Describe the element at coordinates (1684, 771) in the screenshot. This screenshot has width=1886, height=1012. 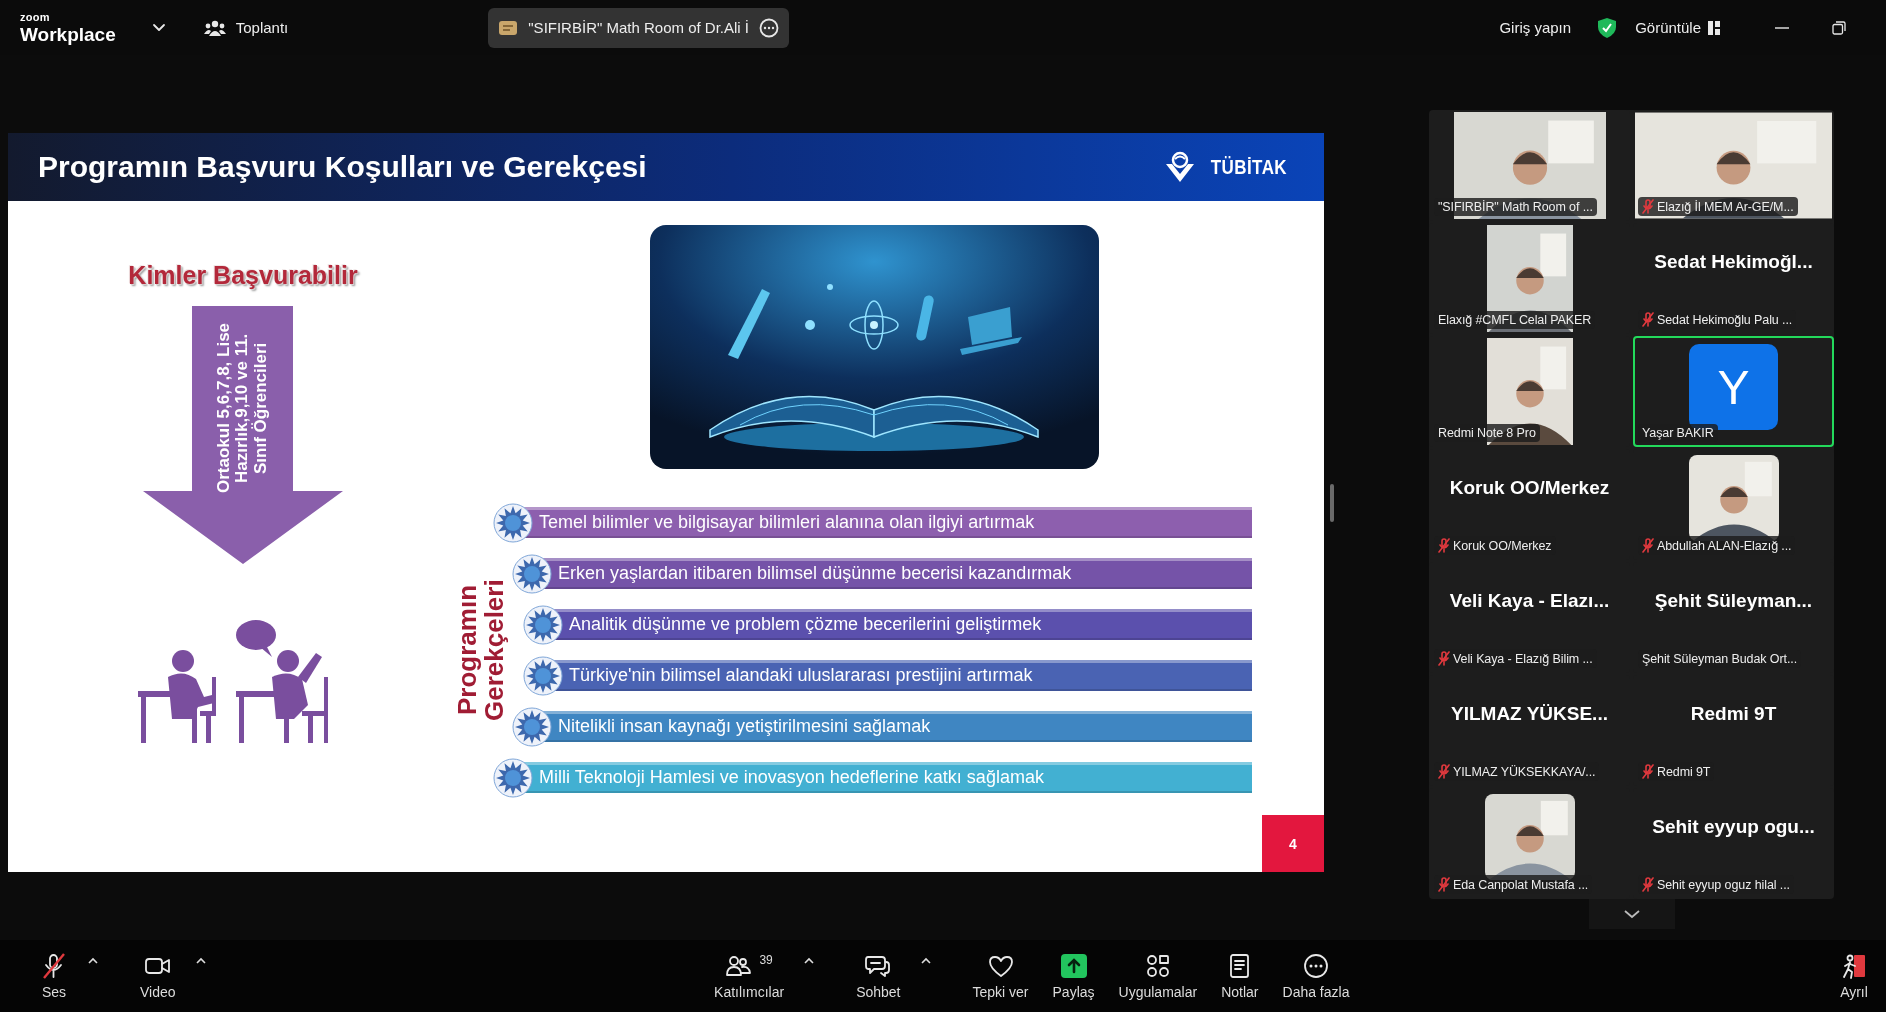
I see `participant-name: Redmi 9T` at that location.